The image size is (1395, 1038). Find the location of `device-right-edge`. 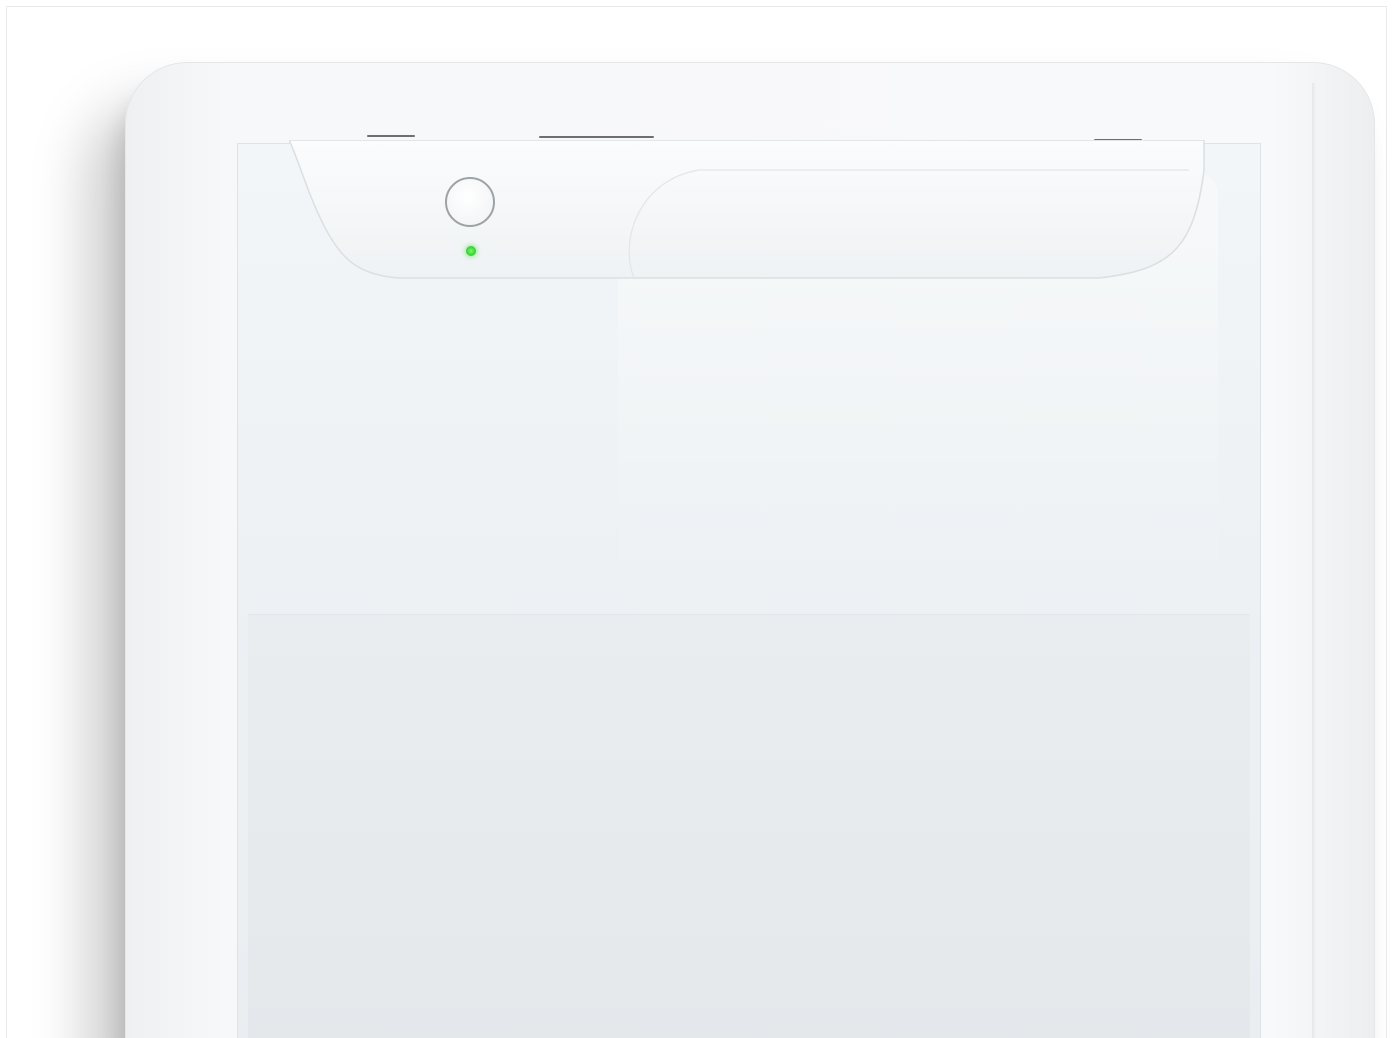

device-right-edge is located at coordinates (1314, 560).